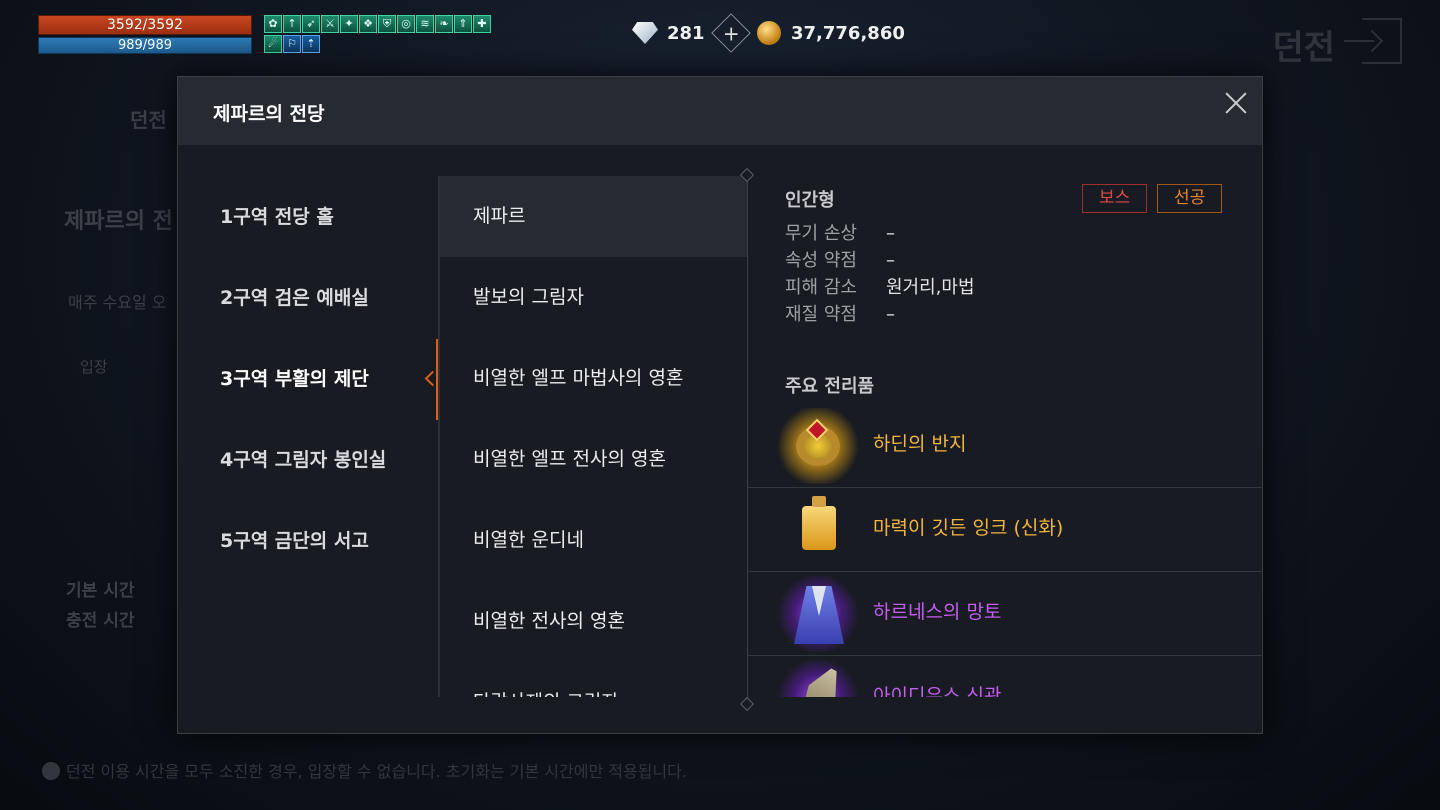 This screenshot has height=810, width=1440. I want to click on loot-item: 마력이 깃든 잉크 (신화), so click(1005, 530).